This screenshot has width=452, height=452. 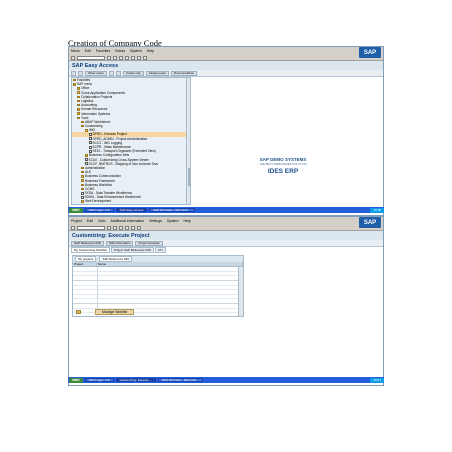 I want to click on column-project: Project, so click(x=85, y=264).